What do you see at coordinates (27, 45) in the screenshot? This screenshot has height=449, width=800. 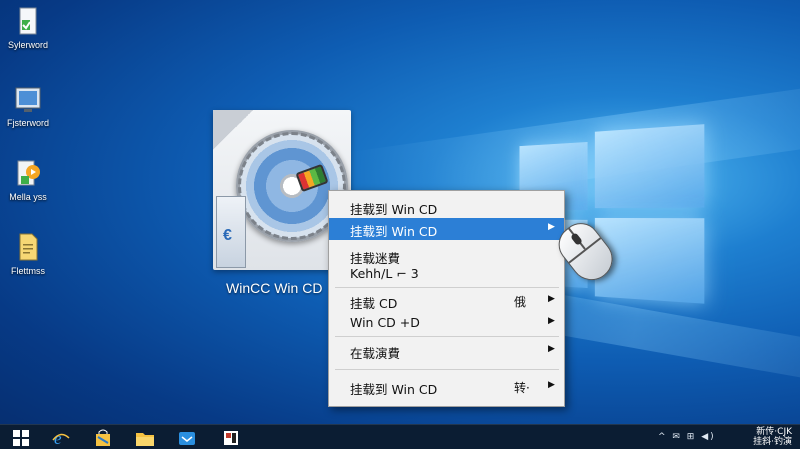 I see `desktop-icon-label: Sylerword` at bounding box center [27, 45].